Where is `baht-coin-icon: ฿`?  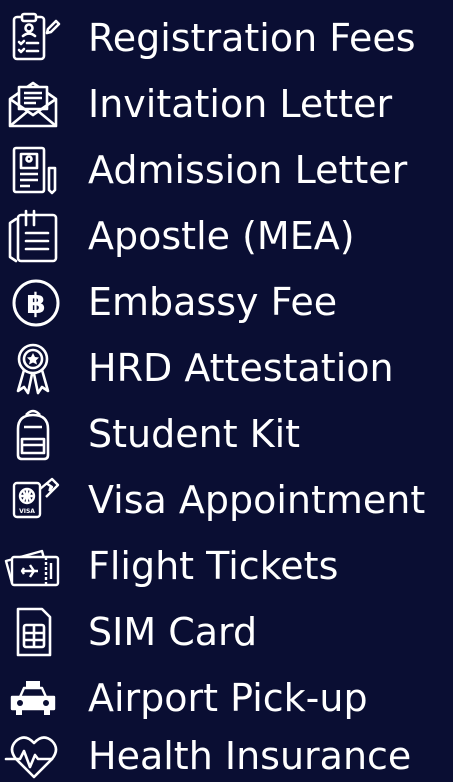 baht-coin-icon: ฿ is located at coordinates (33, 302).